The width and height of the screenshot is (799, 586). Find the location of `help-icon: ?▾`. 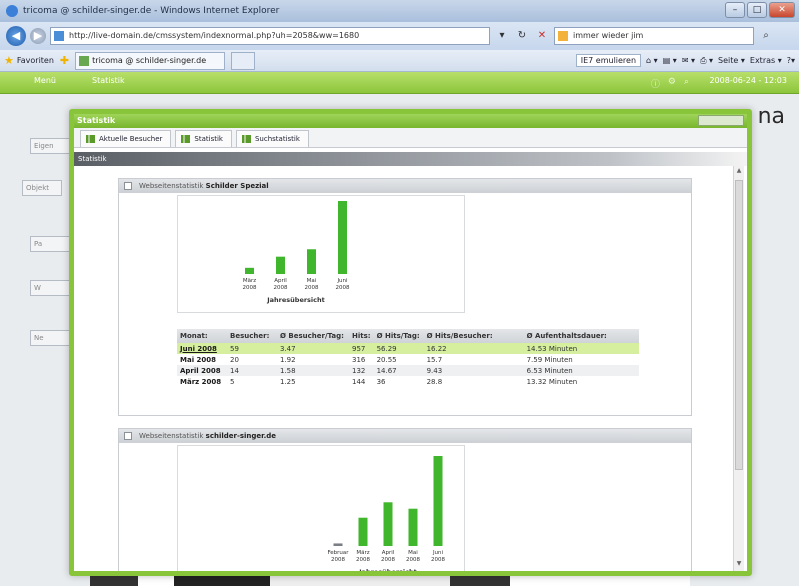

help-icon: ?▾ is located at coordinates (791, 60).